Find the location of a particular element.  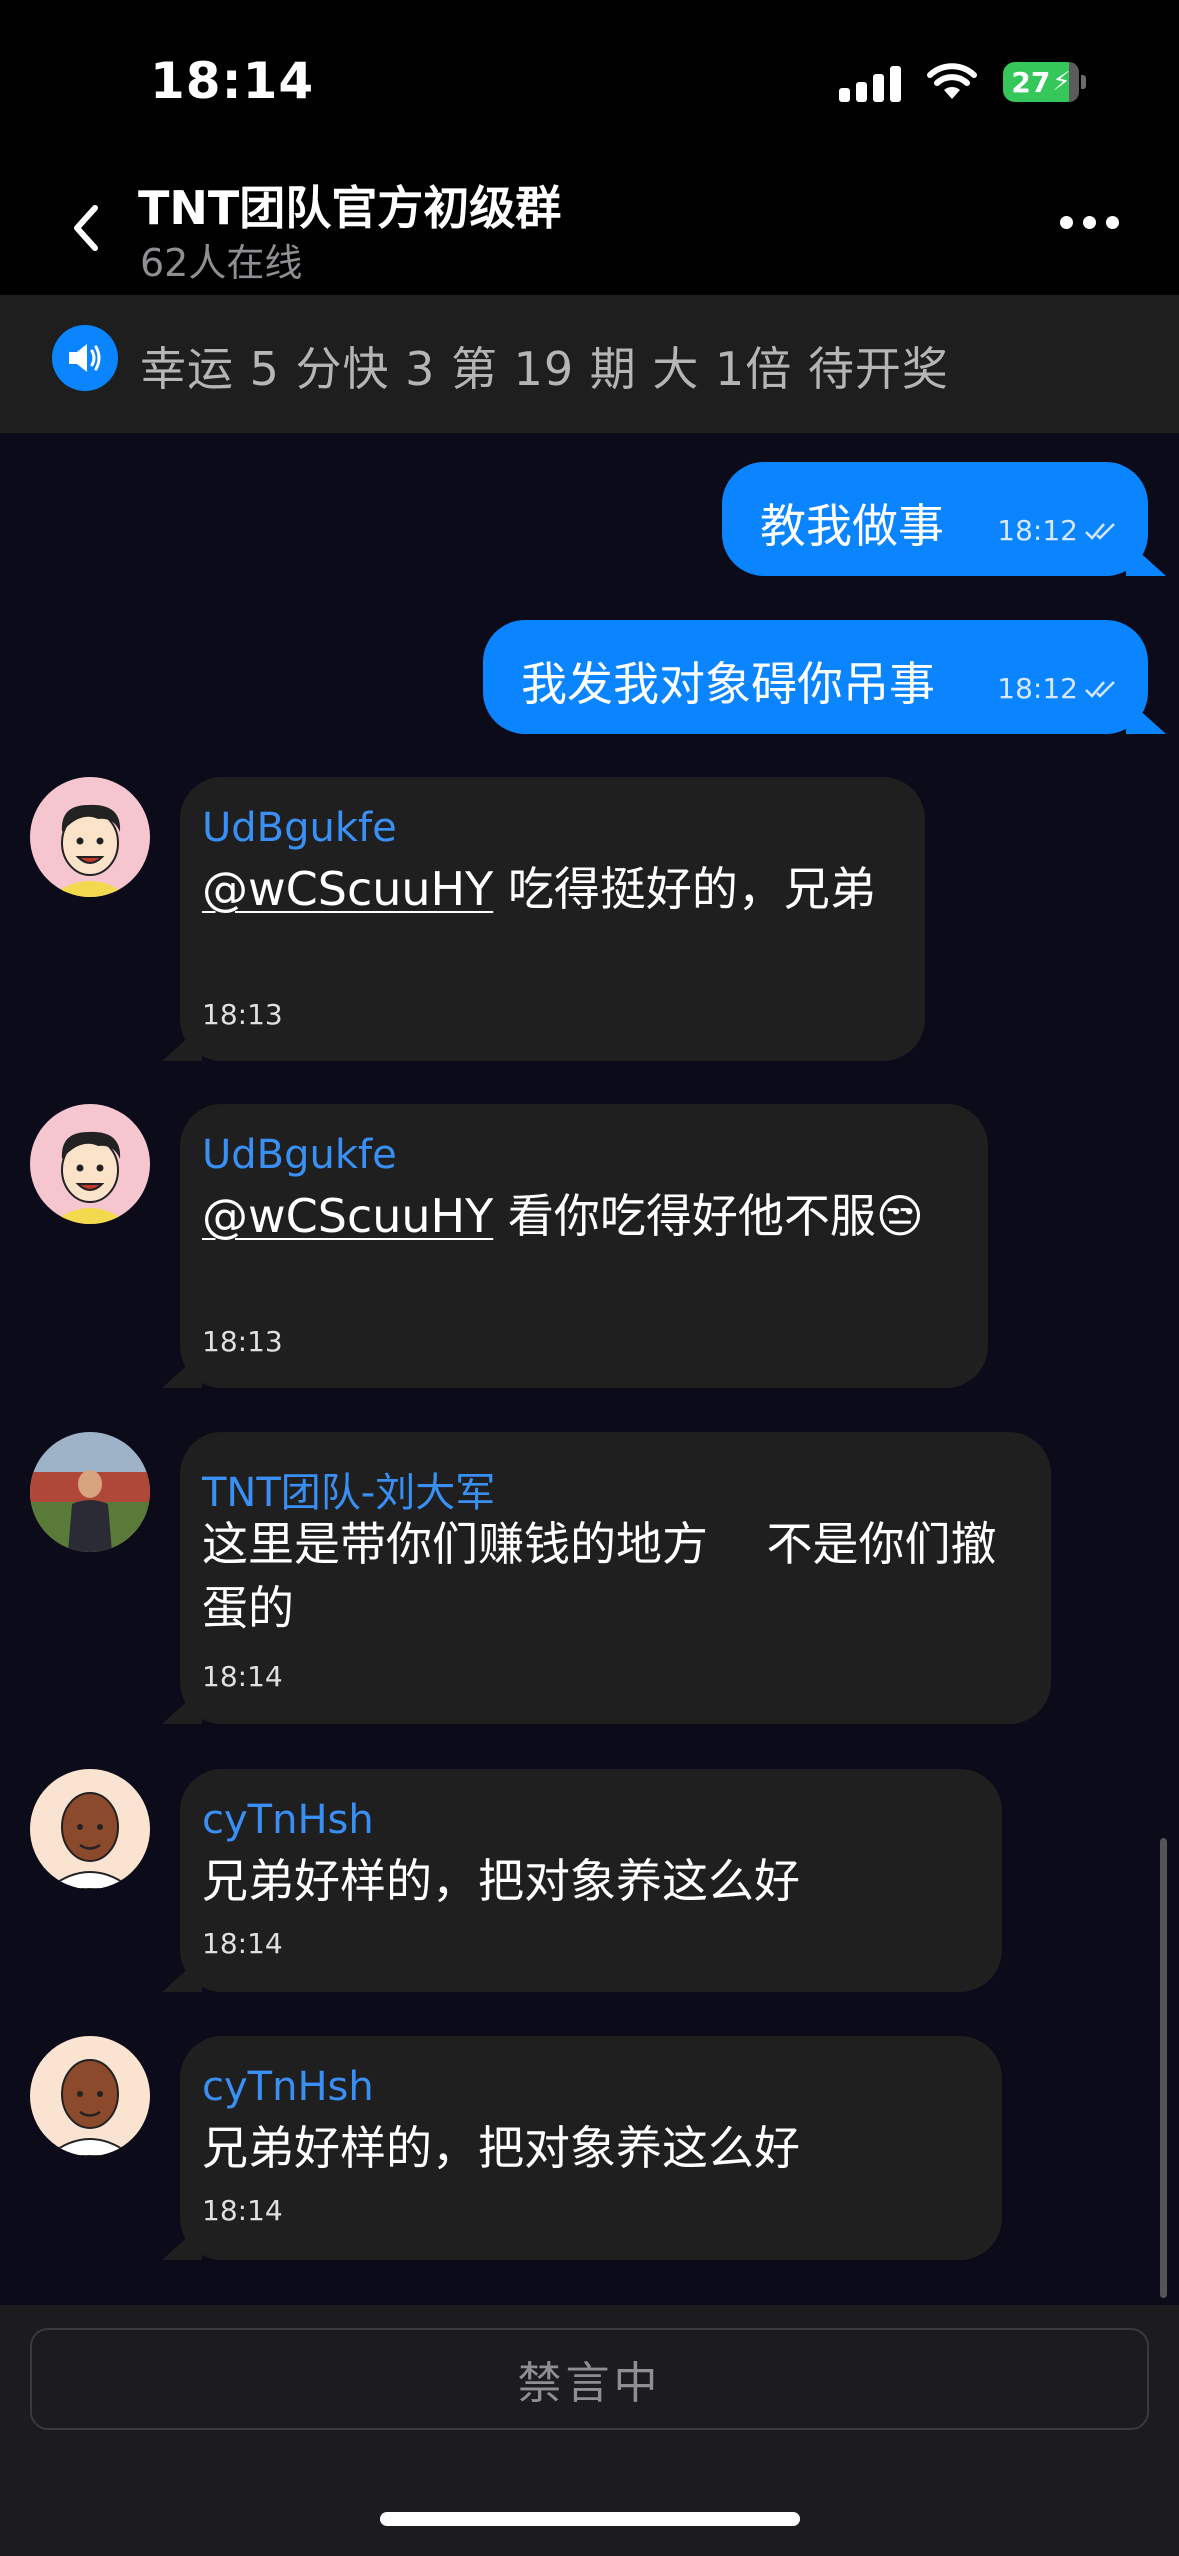

back-button is located at coordinates (85, 228).